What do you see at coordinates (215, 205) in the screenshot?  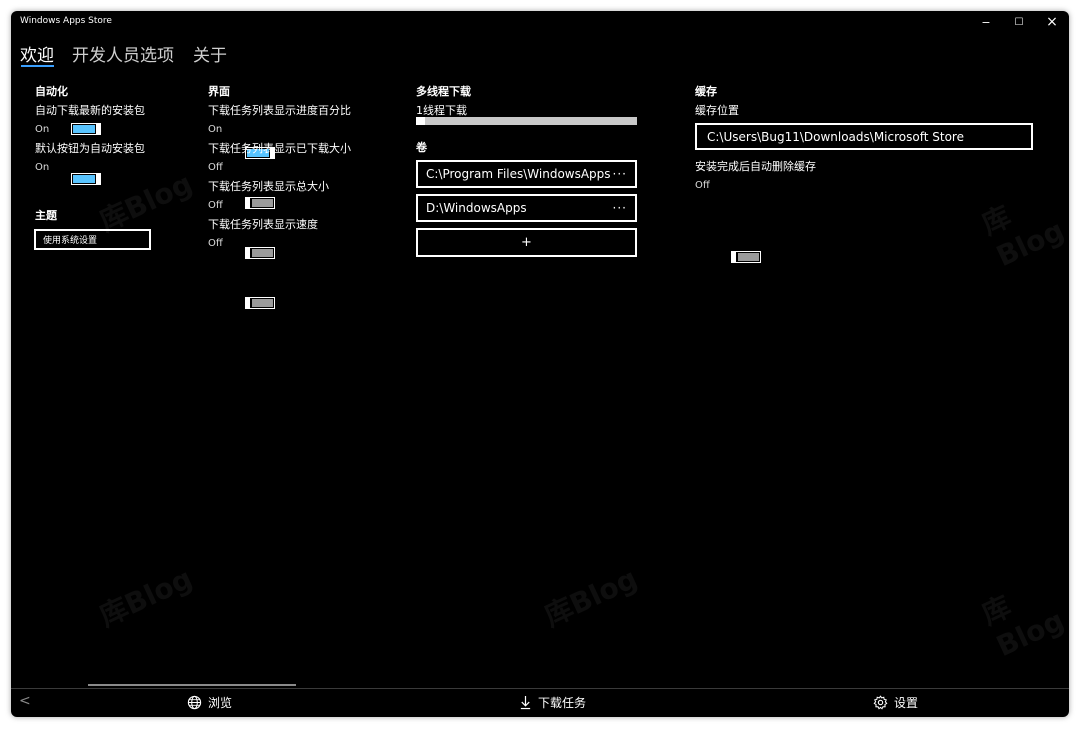 I see `show-total-state: Off` at bounding box center [215, 205].